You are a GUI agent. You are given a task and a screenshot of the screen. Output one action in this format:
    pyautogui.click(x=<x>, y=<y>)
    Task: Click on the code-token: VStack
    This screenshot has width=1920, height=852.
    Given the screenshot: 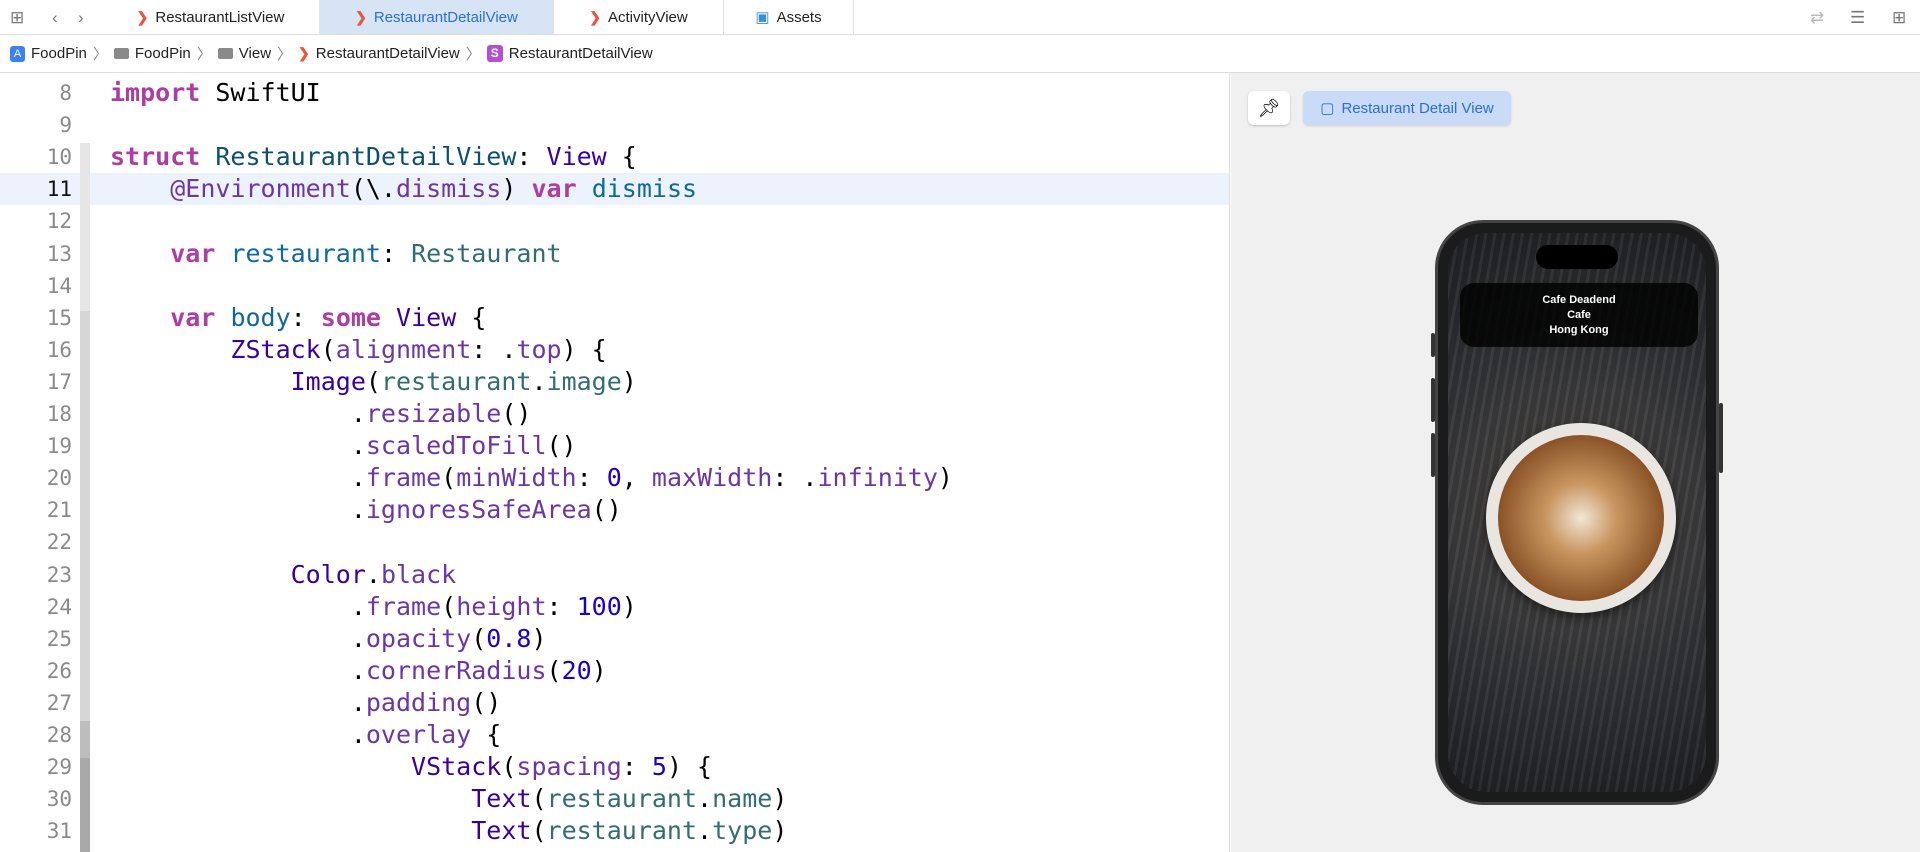 What is the action you would take?
    pyautogui.click(x=456, y=767)
    